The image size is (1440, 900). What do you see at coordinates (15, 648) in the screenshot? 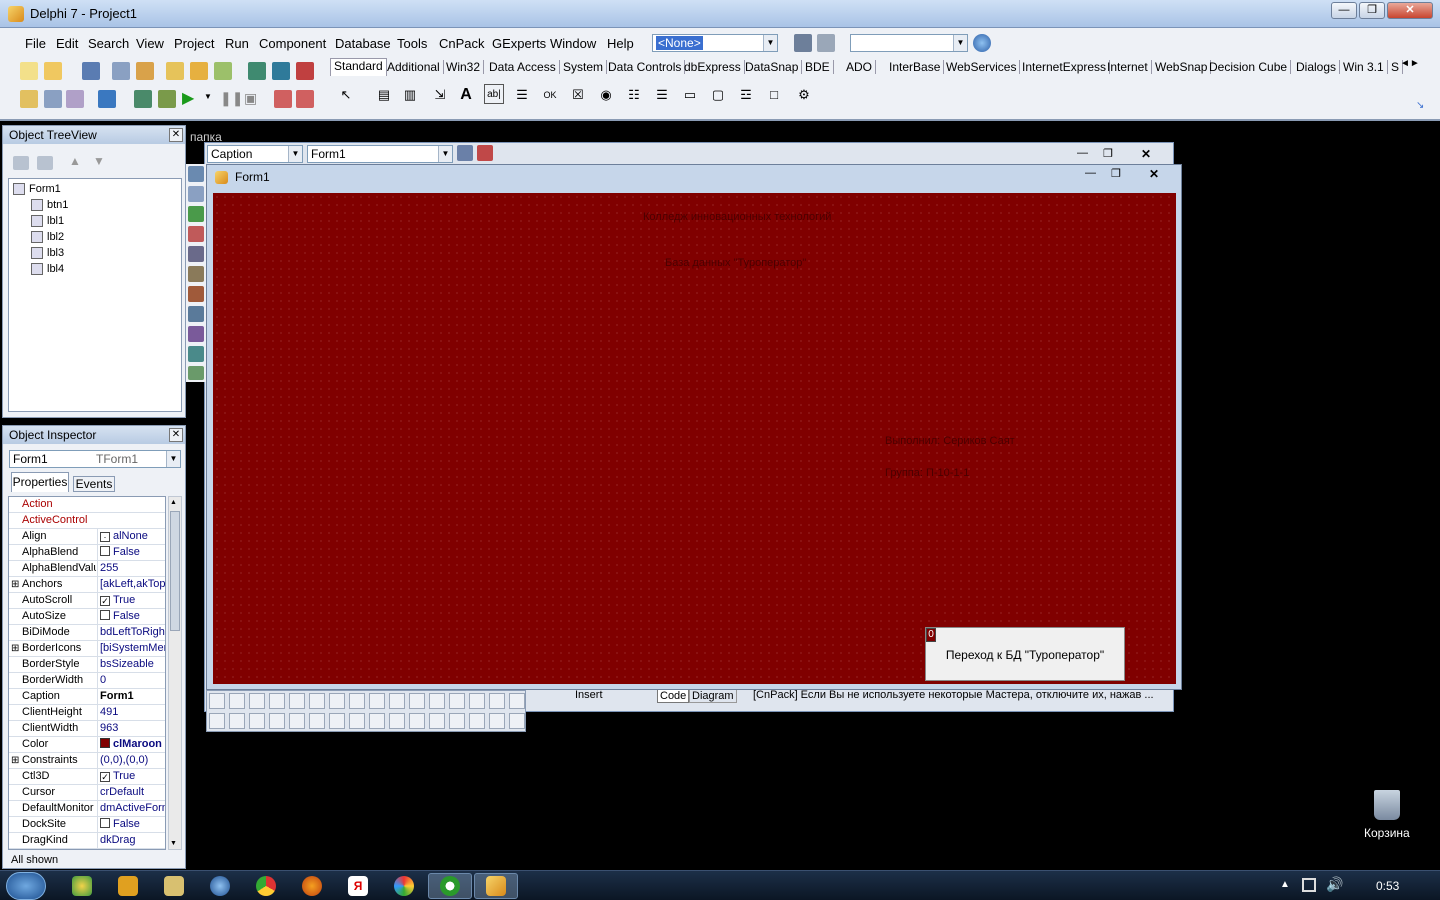
I see `expand-icon: ⊞` at bounding box center [15, 648].